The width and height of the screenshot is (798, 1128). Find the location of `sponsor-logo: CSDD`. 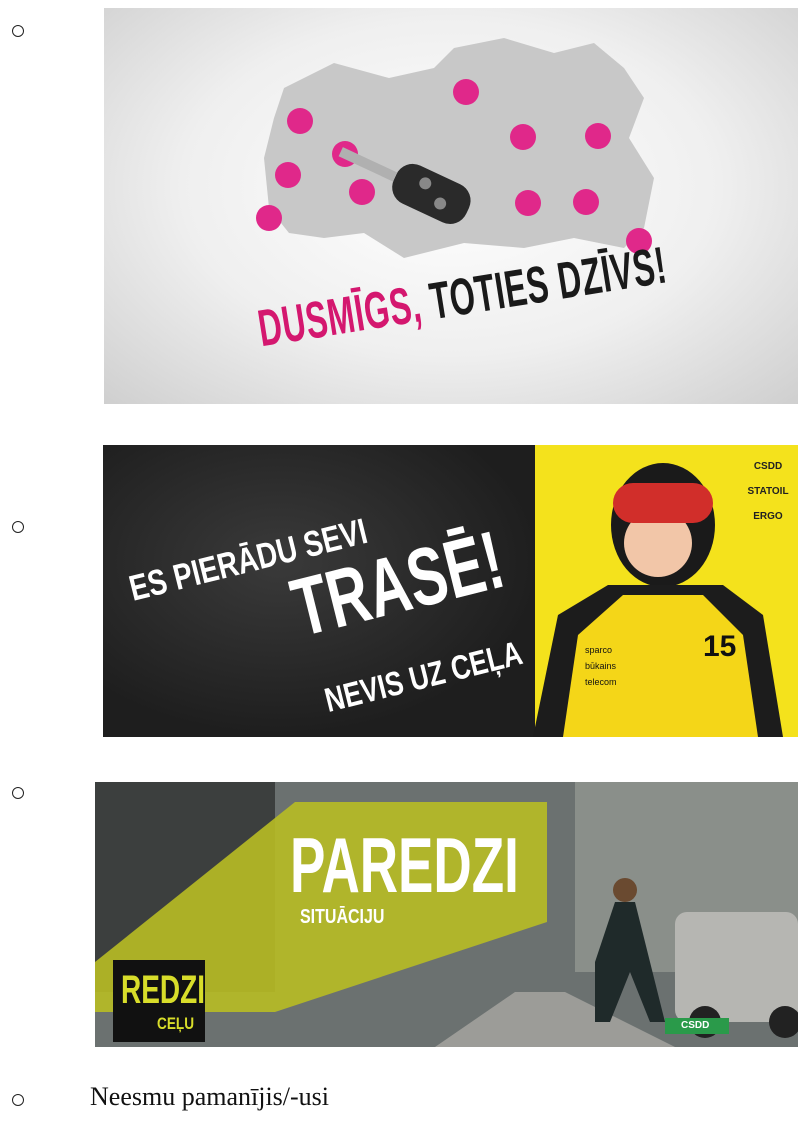

sponsor-logo: CSDD is located at coordinates (768, 466).